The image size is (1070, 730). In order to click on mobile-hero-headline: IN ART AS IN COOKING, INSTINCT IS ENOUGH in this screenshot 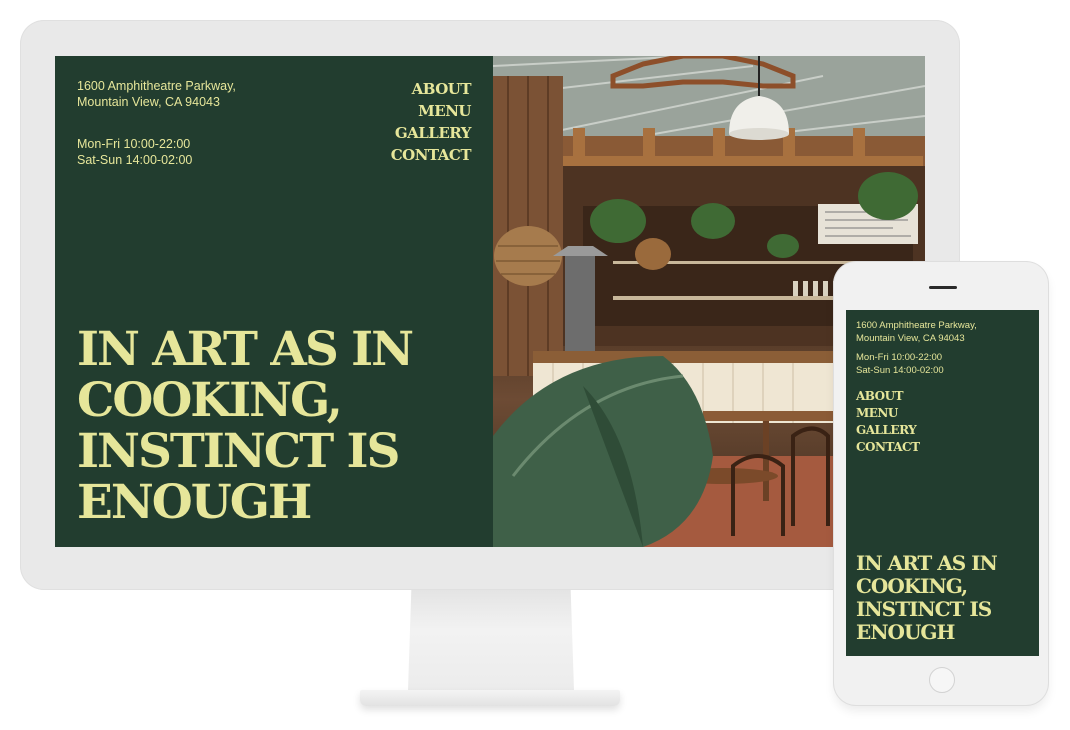, I will do `click(946, 598)`.